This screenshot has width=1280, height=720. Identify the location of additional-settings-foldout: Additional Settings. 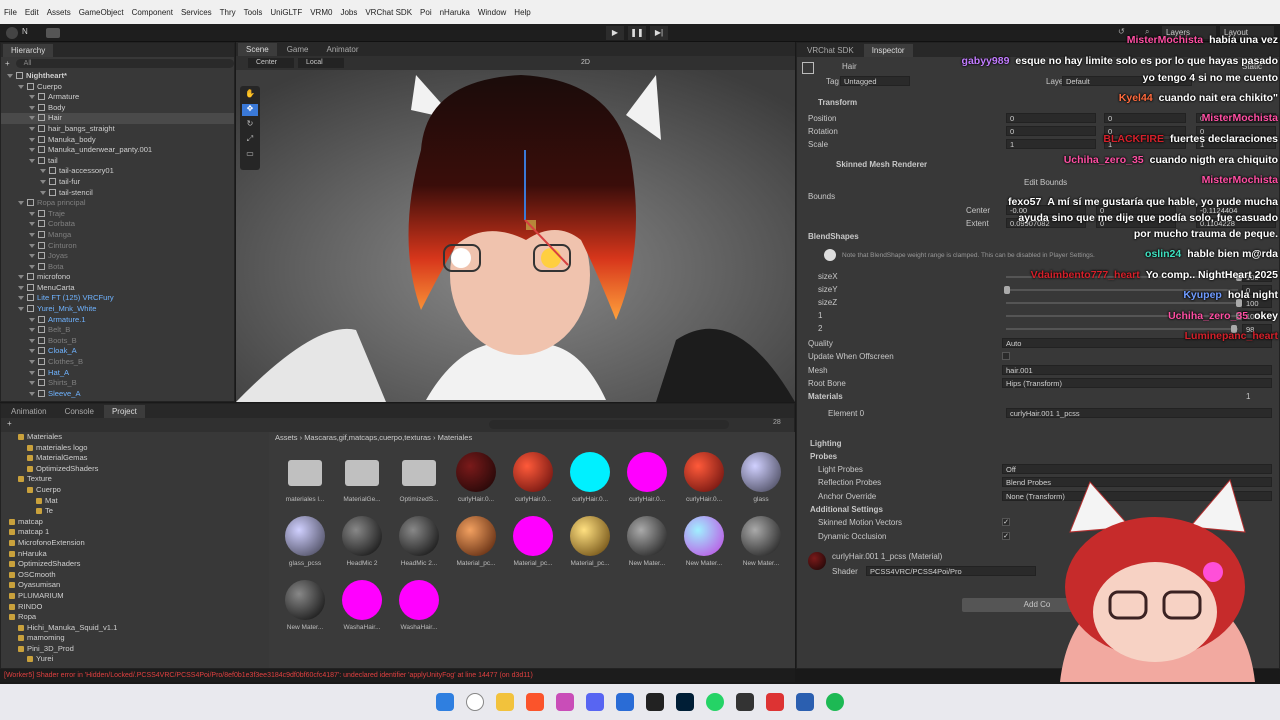
(846, 509).